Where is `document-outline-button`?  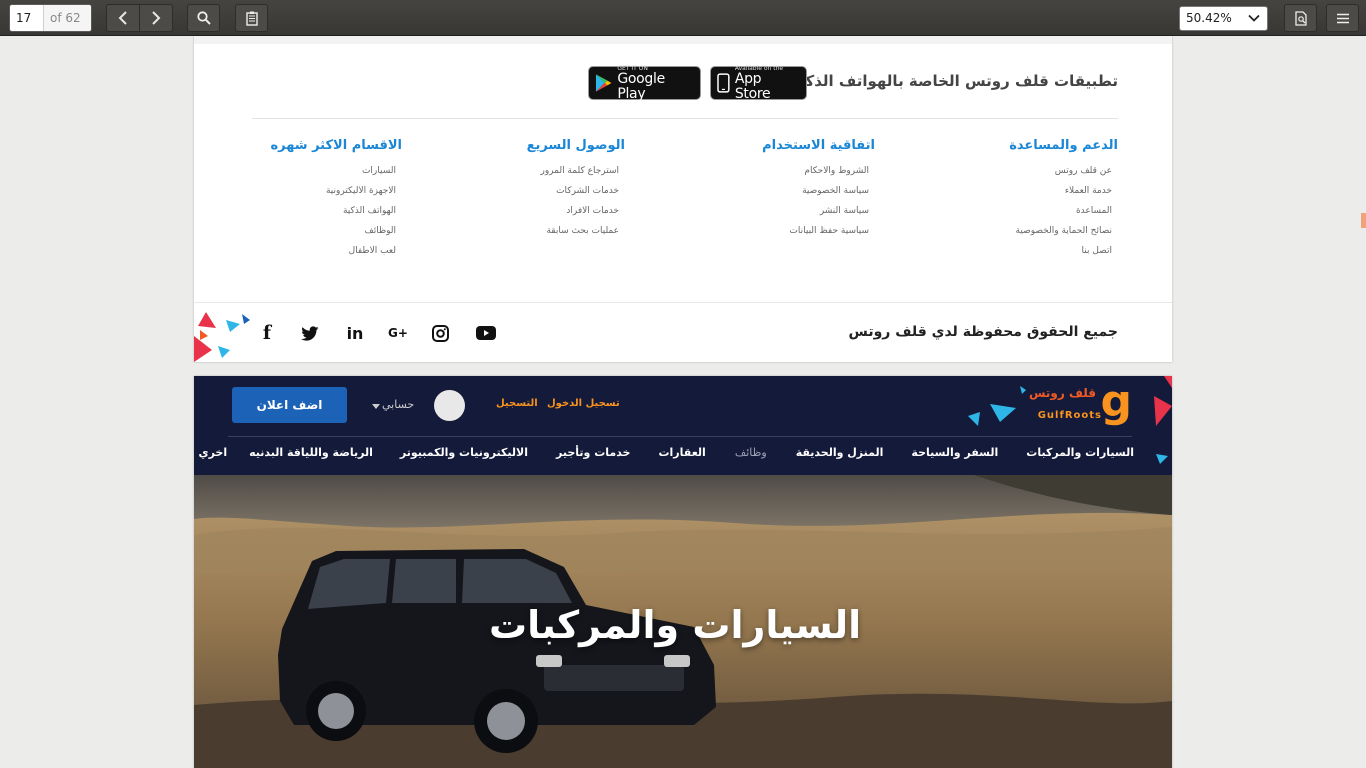
document-outline-button is located at coordinates (251, 18).